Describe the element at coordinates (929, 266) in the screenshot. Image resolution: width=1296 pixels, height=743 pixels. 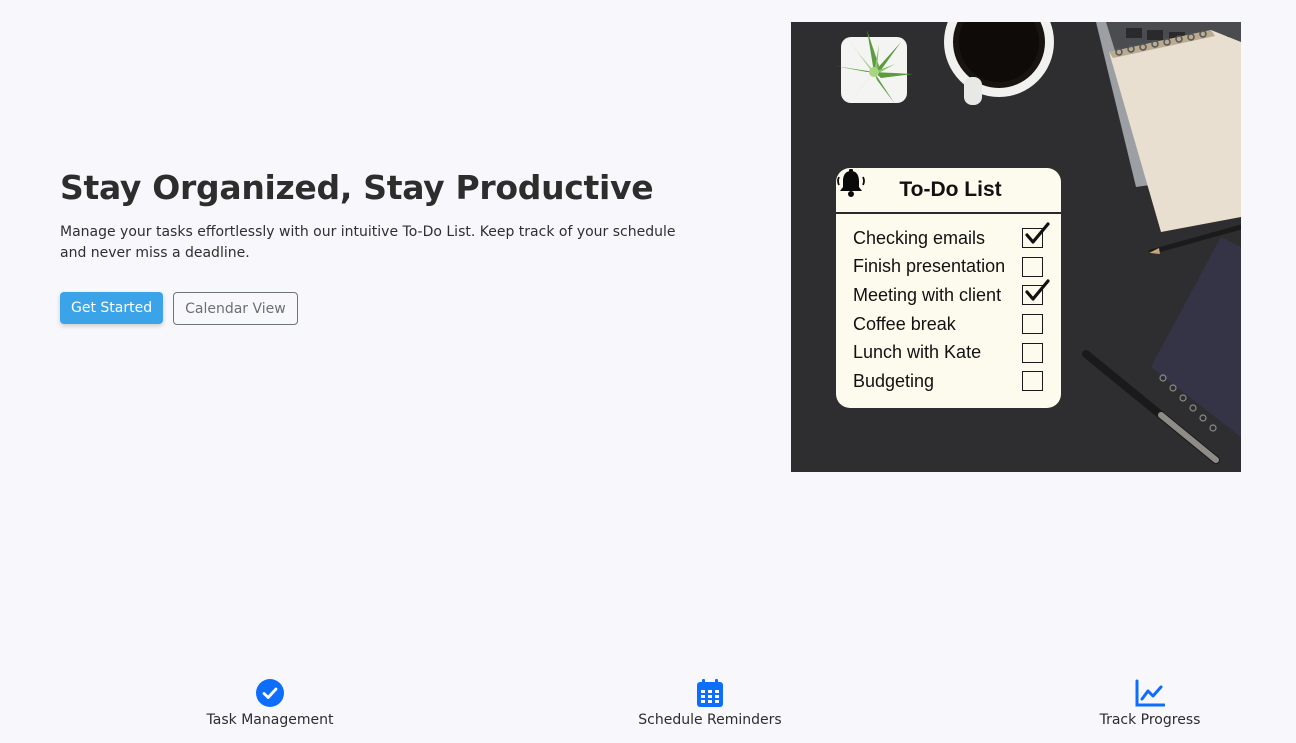
I see `todo-item-label: Finish presentation` at that location.